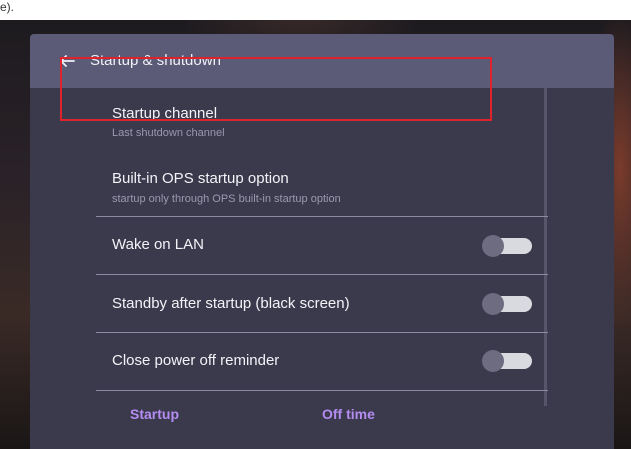  What do you see at coordinates (508, 246) in the screenshot?
I see `wake-on-lan-toggle` at bounding box center [508, 246].